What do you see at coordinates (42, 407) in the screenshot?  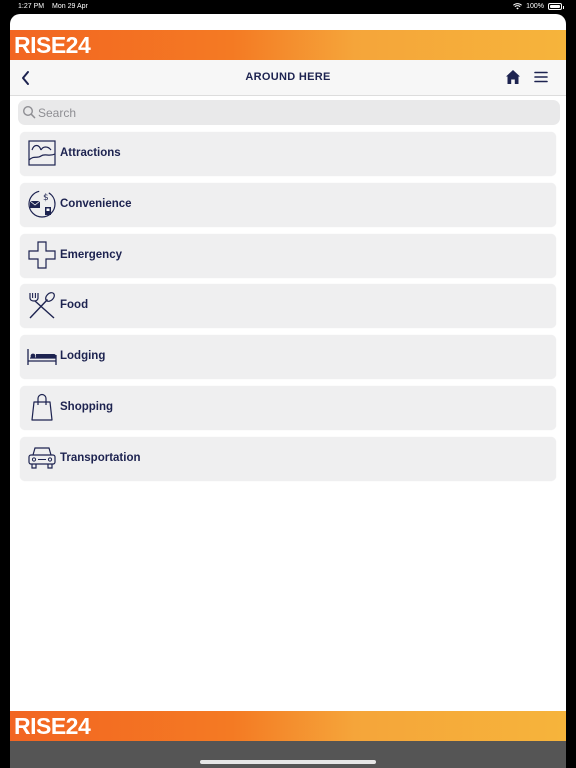 I see `shopping-bag-icon` at bounding box center [42, 407].